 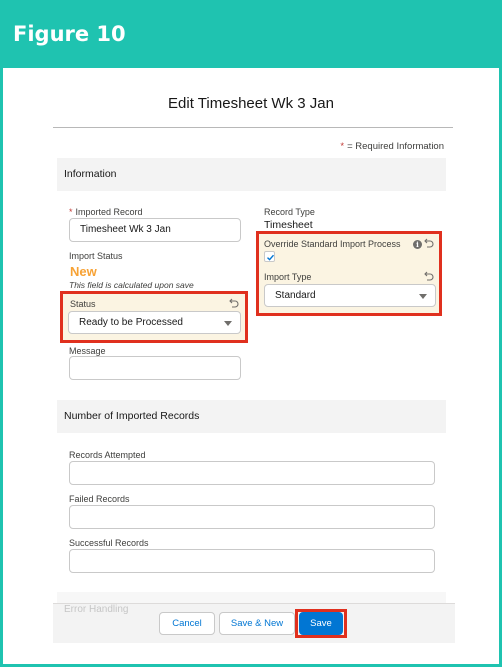 I want to click on imported-record-label: * Imported Record, so click(x=106, y=212).